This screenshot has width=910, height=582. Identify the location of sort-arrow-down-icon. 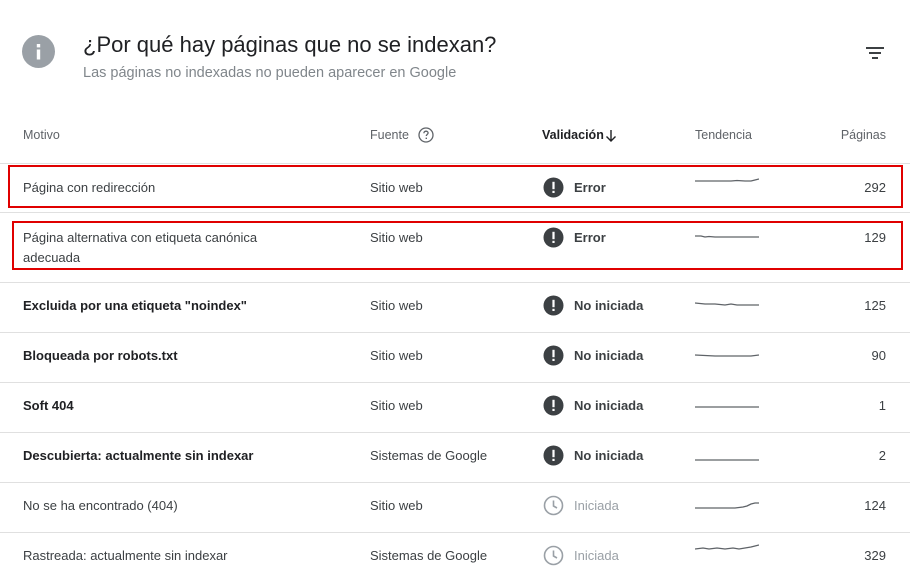
(611, 136).